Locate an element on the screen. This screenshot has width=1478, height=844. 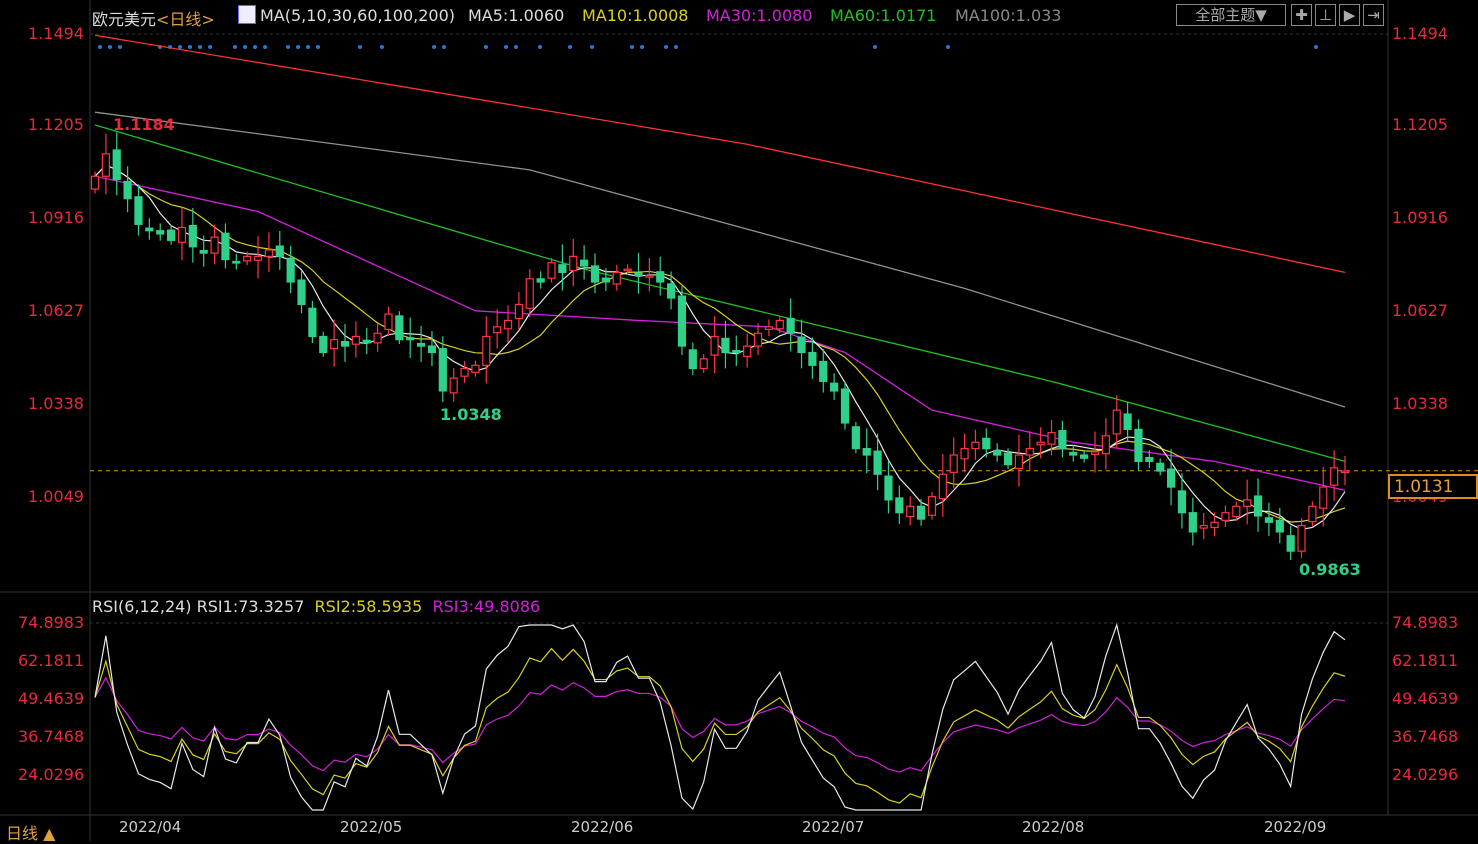
price-tick-right: 1.0338 is located at coordinates (1420, 403).